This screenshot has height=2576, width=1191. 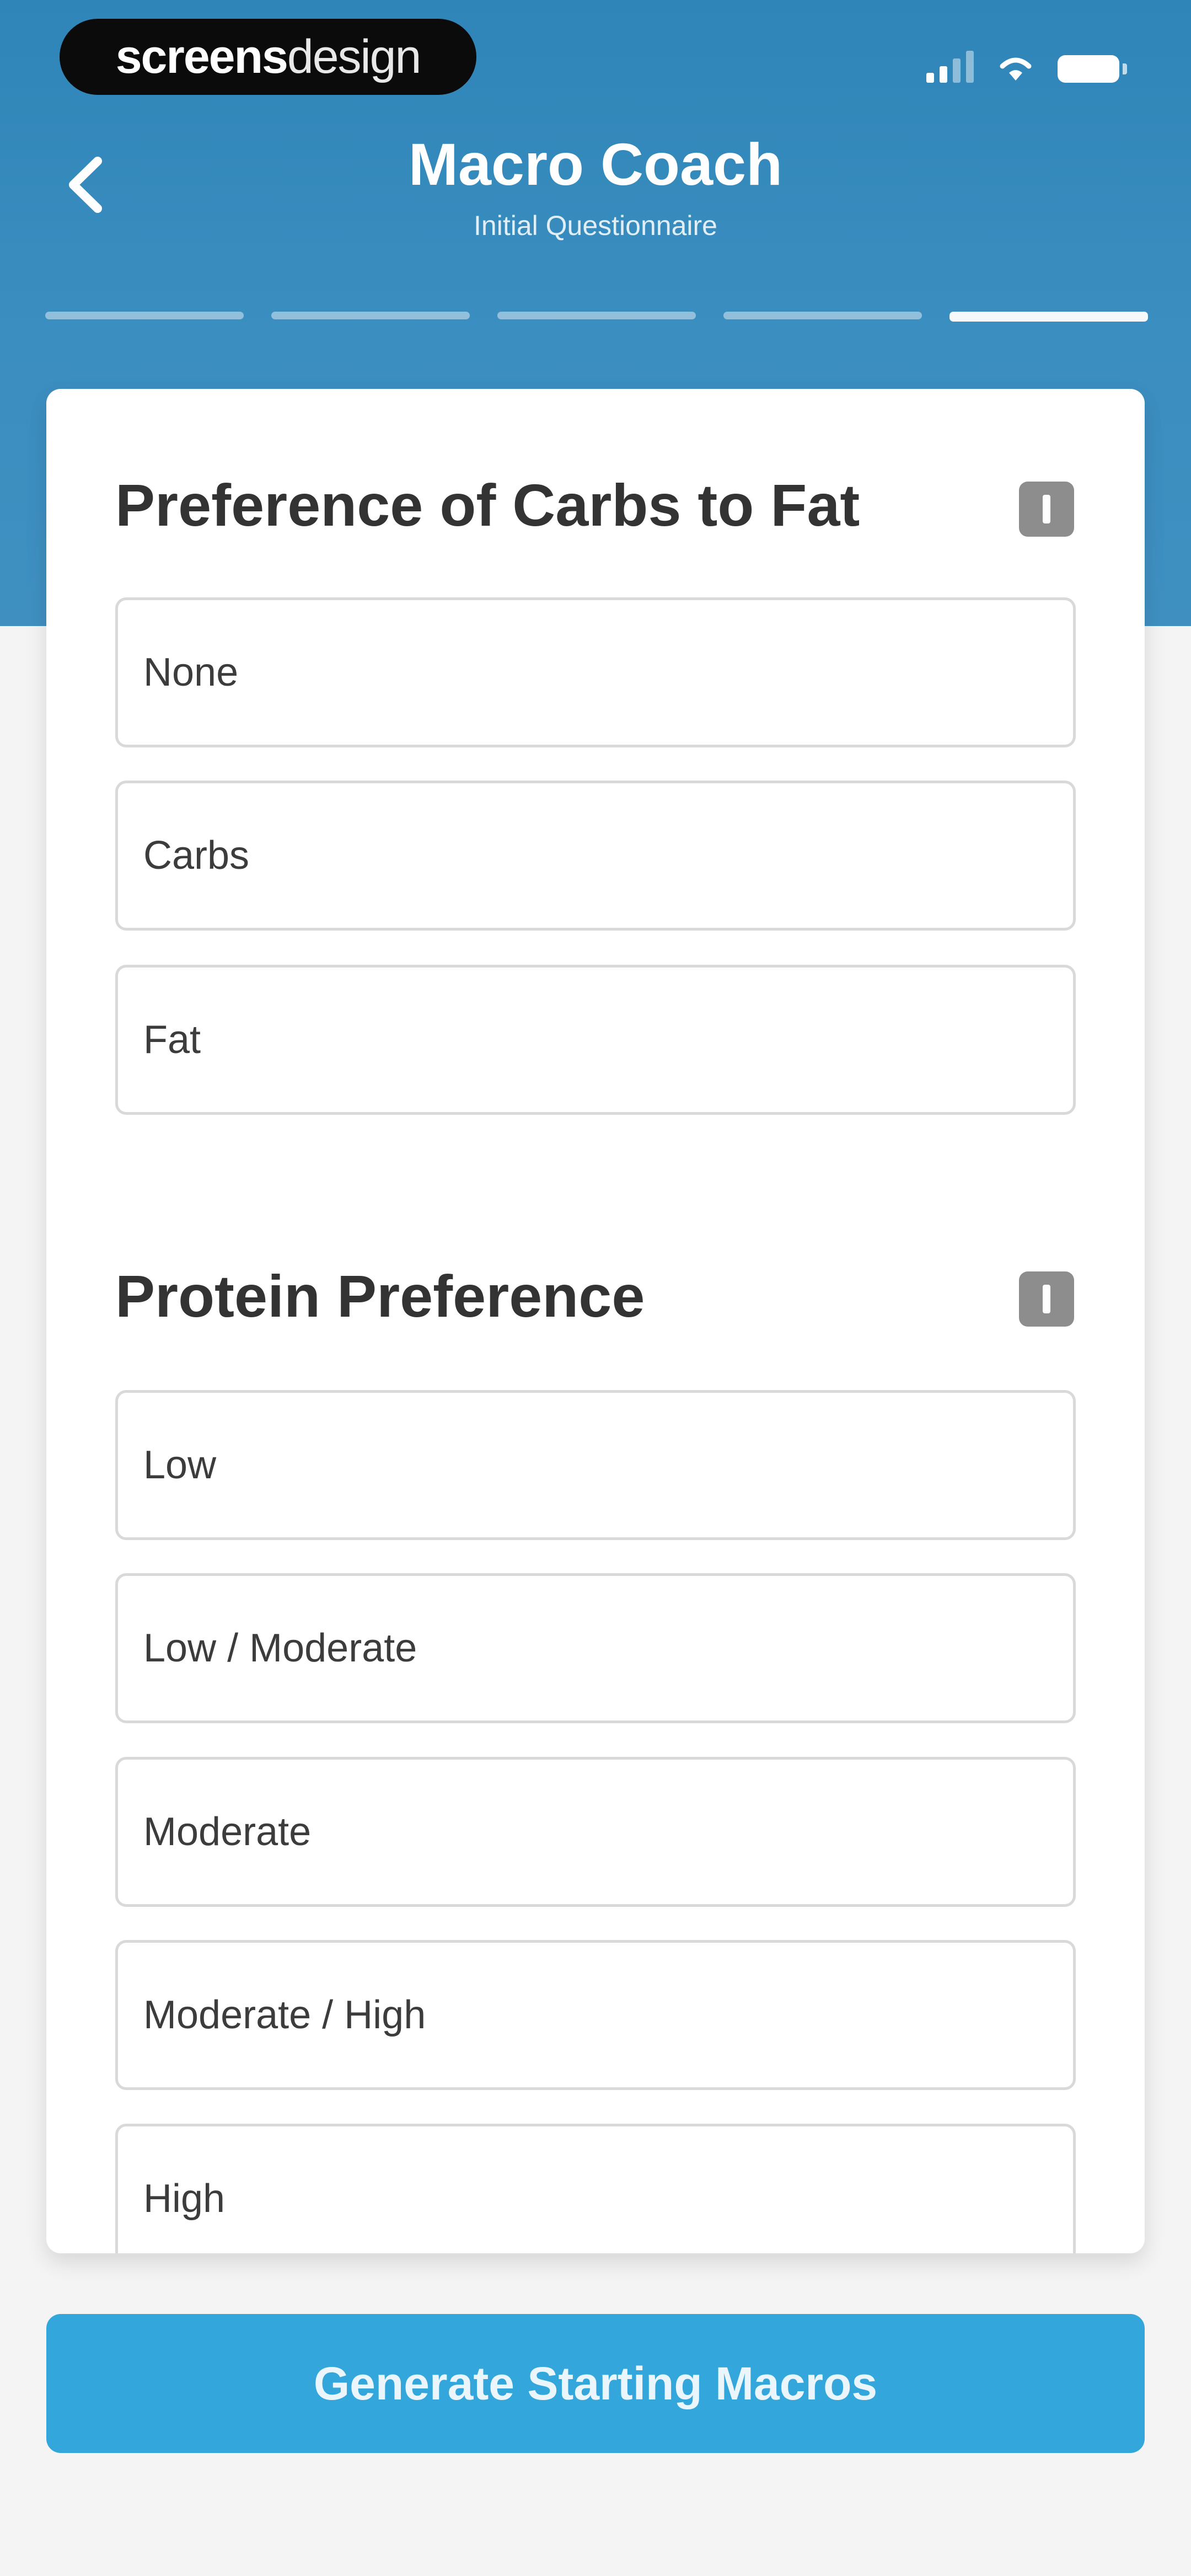 I want to click on generate-macros-button: Generate Starting Macros, so click(x=595, y=2383).